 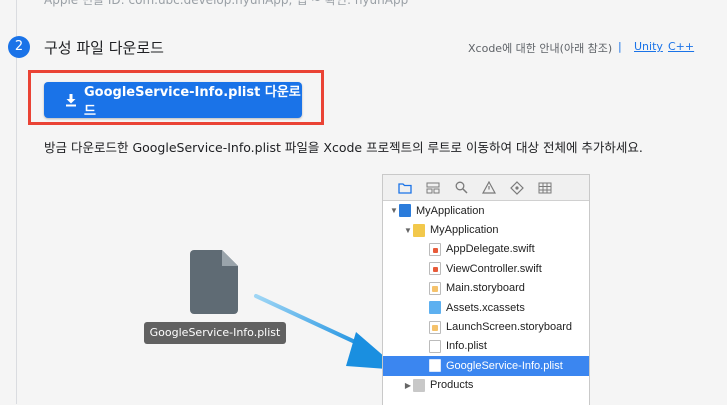 I want to click on cpp-link: C++, so click(x=681, y=46).